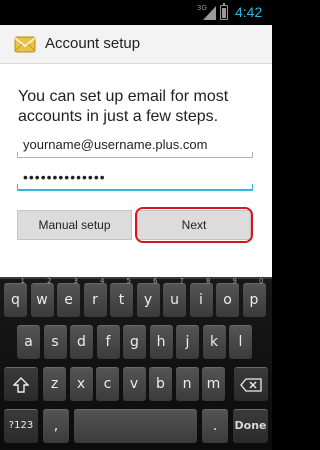 The width and height of the screenshot is (320, 450). Describe the element at coordinates (81, 384) in the screenshot. I see `key-x: x` at that location.